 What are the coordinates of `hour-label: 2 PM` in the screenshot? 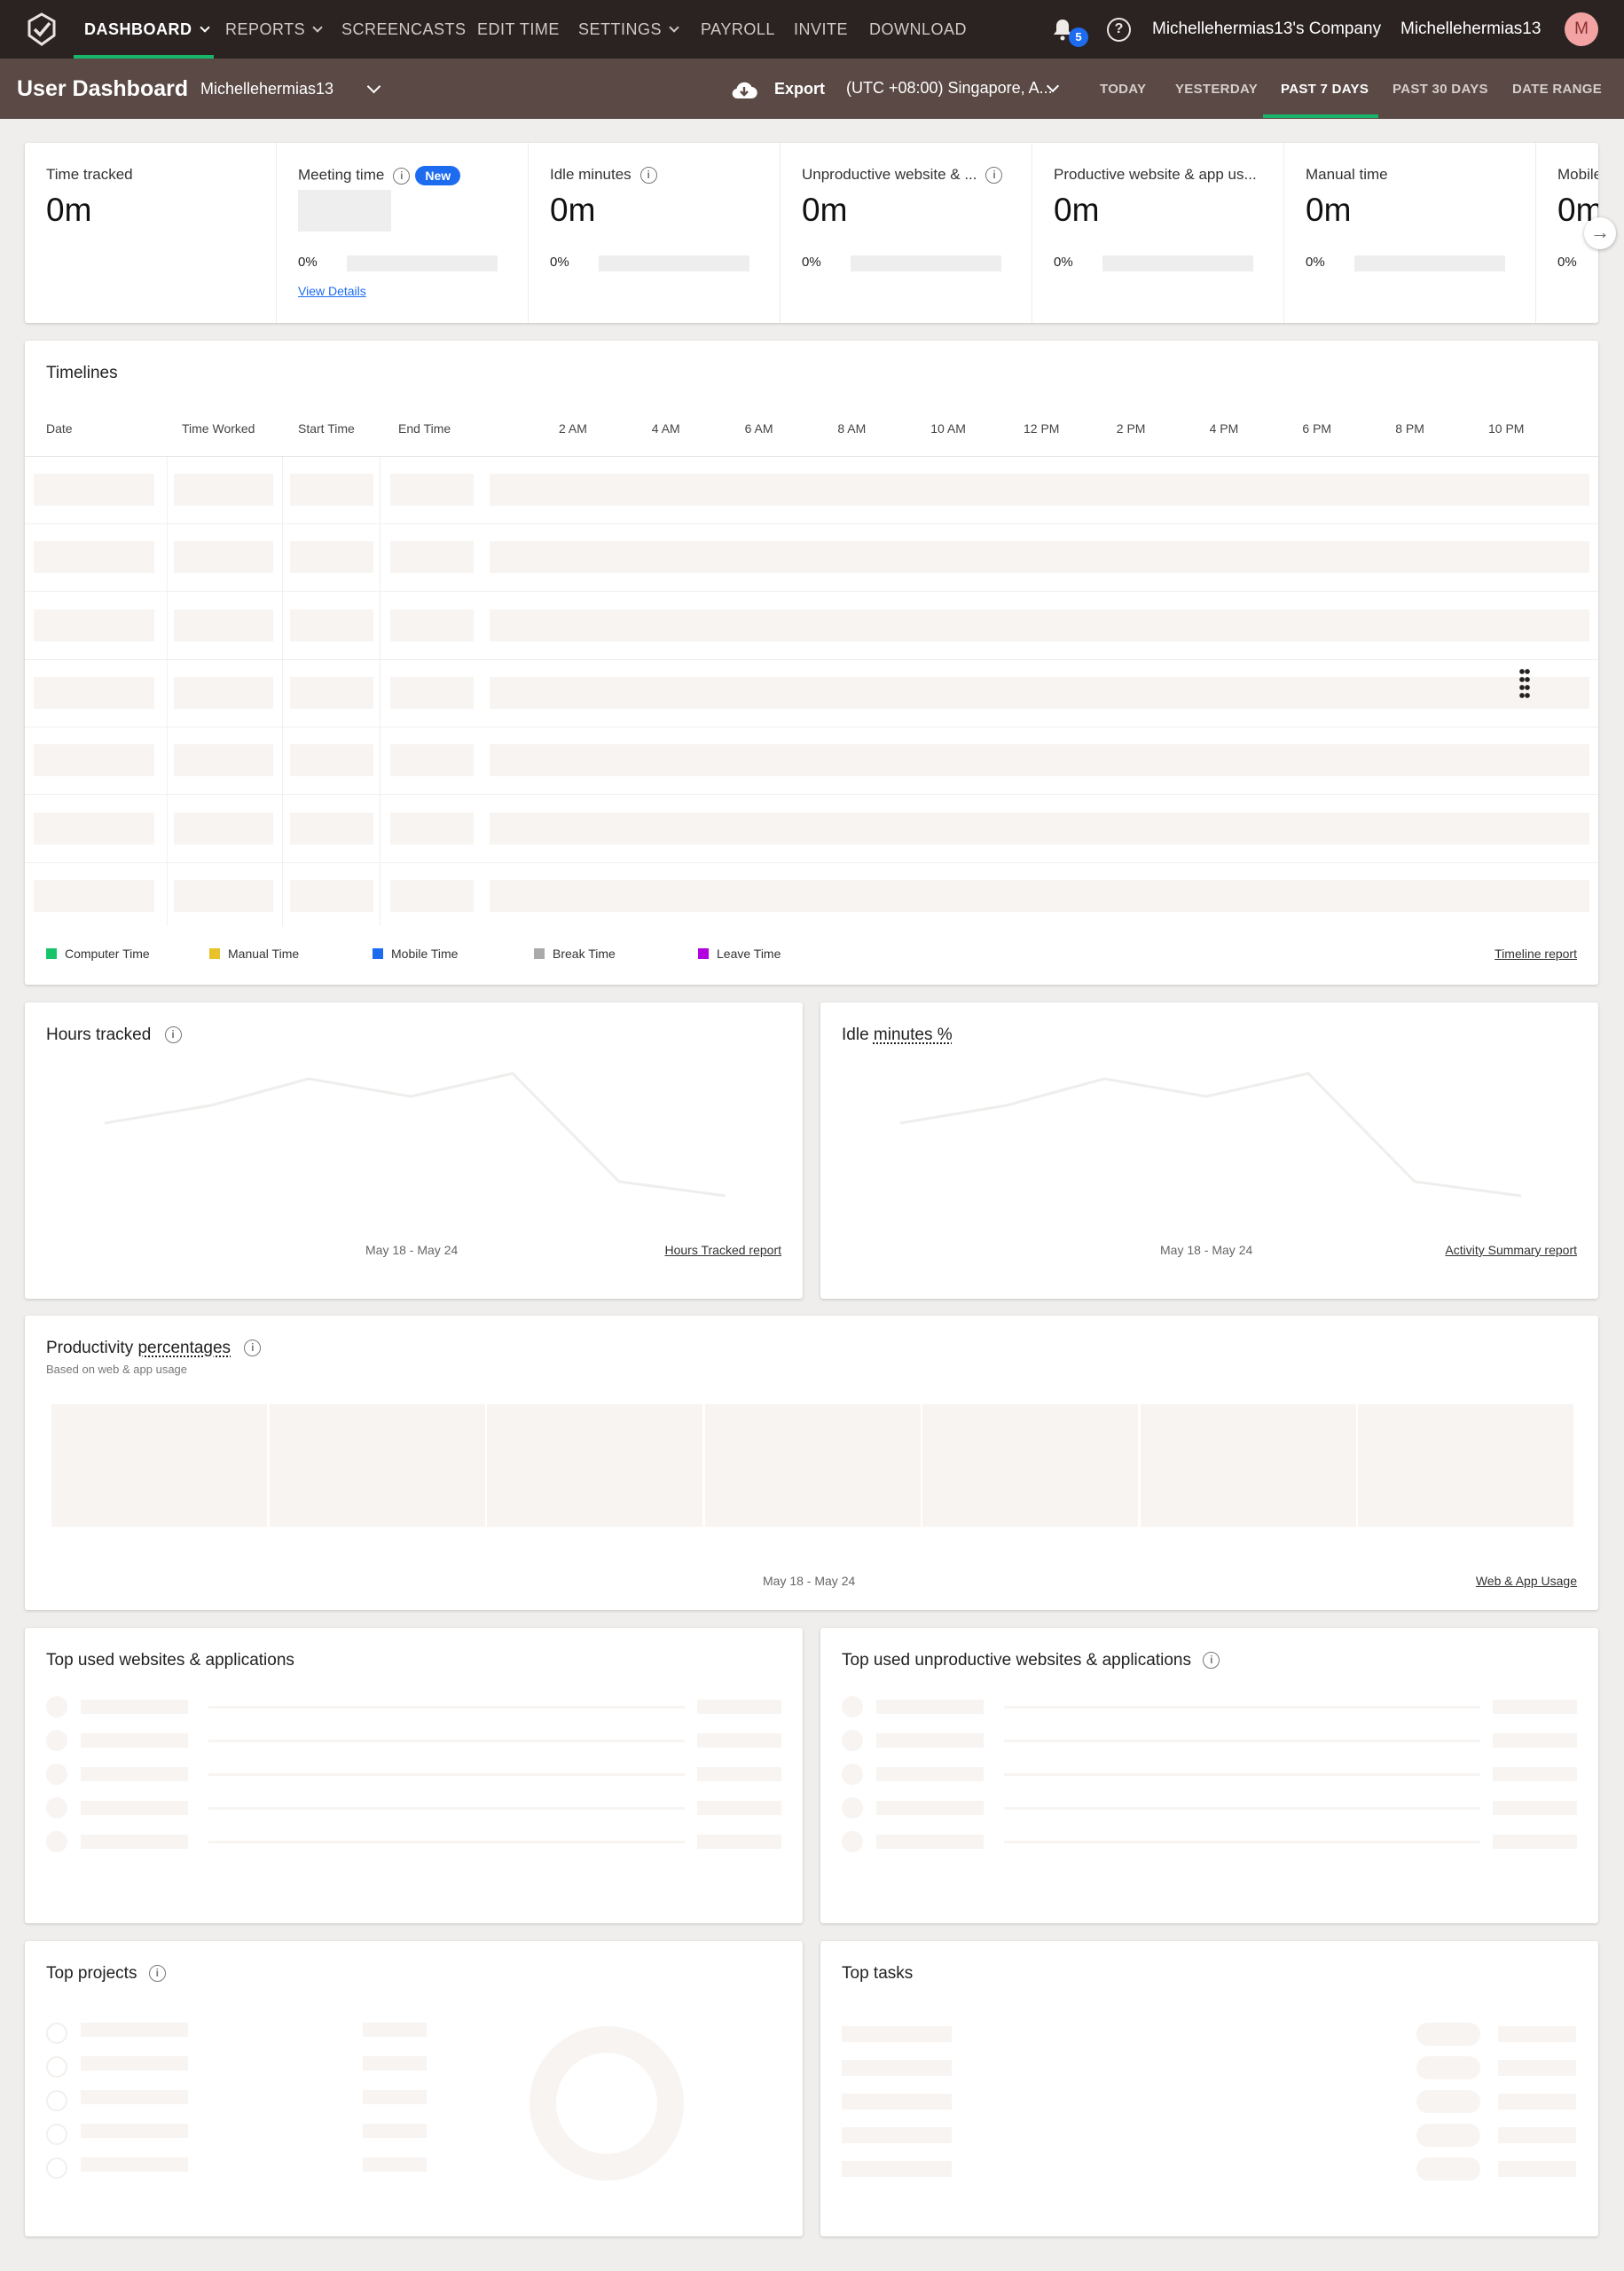 It's located at (1131, 428).